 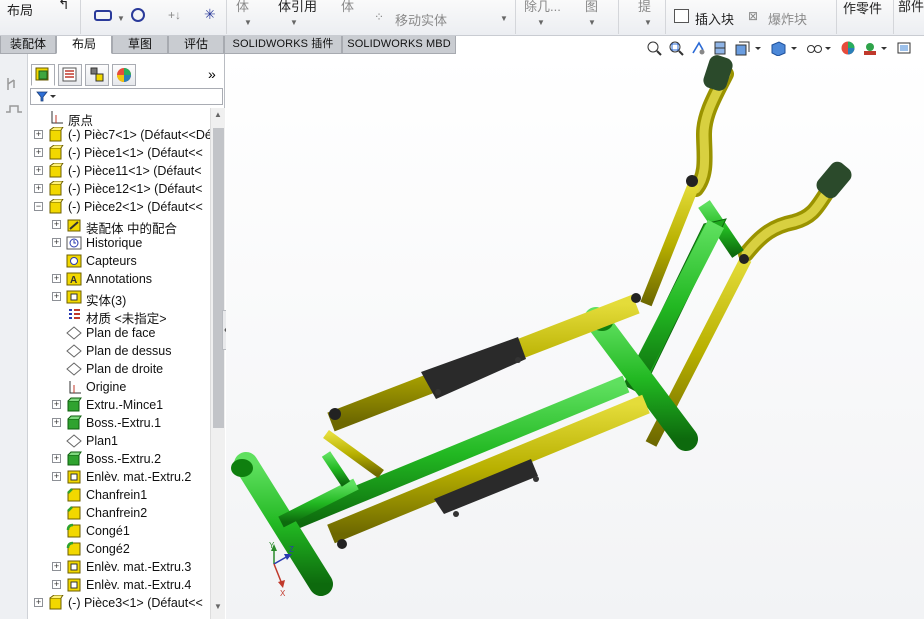 I want to click on make-part-button: 作零件, so click(x=862, y=8).